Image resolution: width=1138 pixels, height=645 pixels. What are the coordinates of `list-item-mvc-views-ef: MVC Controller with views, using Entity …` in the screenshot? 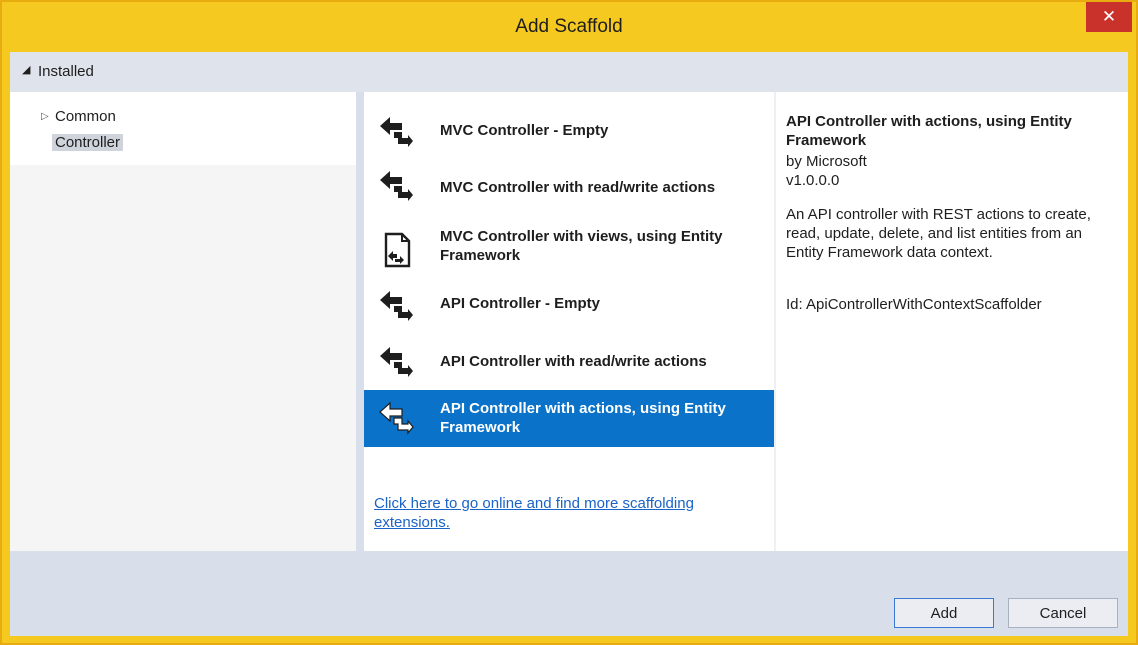 It's located at (569, 247).